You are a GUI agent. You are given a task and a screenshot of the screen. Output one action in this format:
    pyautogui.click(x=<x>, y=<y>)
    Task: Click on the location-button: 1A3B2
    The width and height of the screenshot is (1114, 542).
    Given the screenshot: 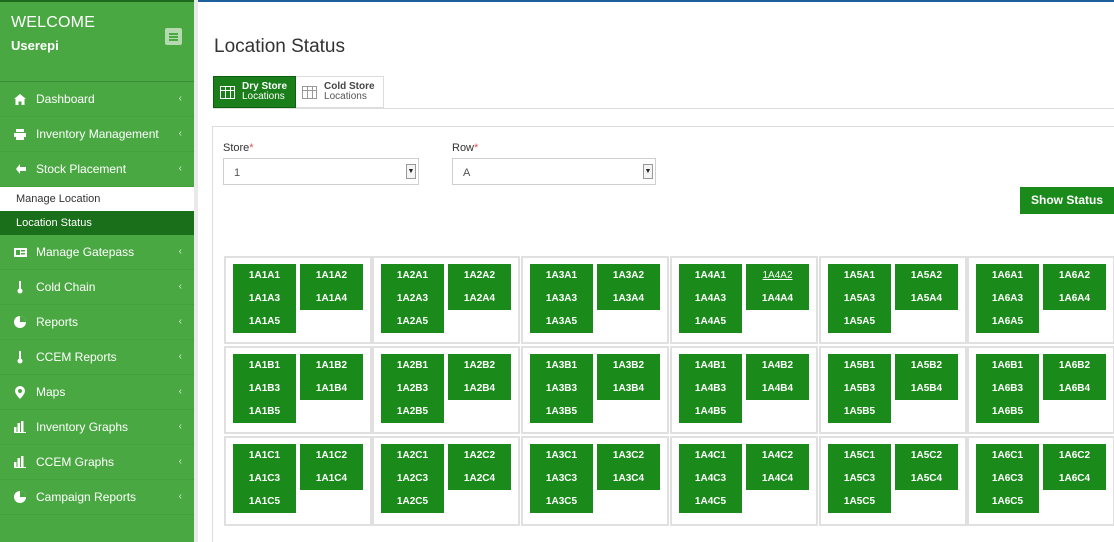 What is the action you would take?
    pyautogui.click(x=628, y=365)
    